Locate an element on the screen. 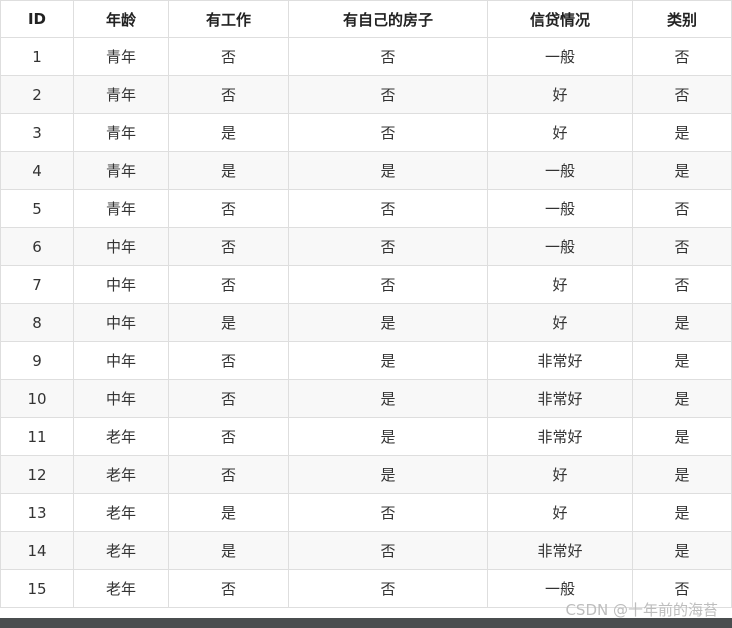 This screenshot has height=628, width=732. table-row: 7 中年否否好否 is located at coordinates (366, 284).